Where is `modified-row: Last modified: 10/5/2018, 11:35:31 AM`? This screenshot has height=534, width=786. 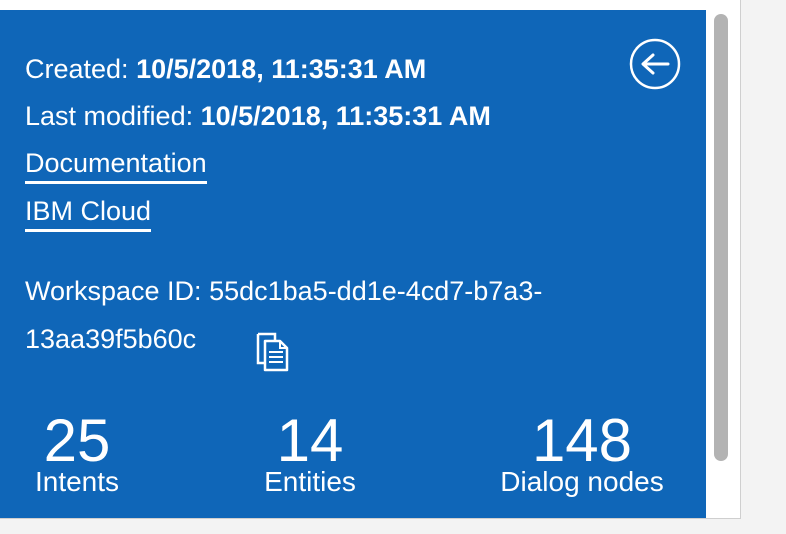 modified-row: Last modified: 10/5/2018, 11:35:31 AM is located at coordinates (258, 116).